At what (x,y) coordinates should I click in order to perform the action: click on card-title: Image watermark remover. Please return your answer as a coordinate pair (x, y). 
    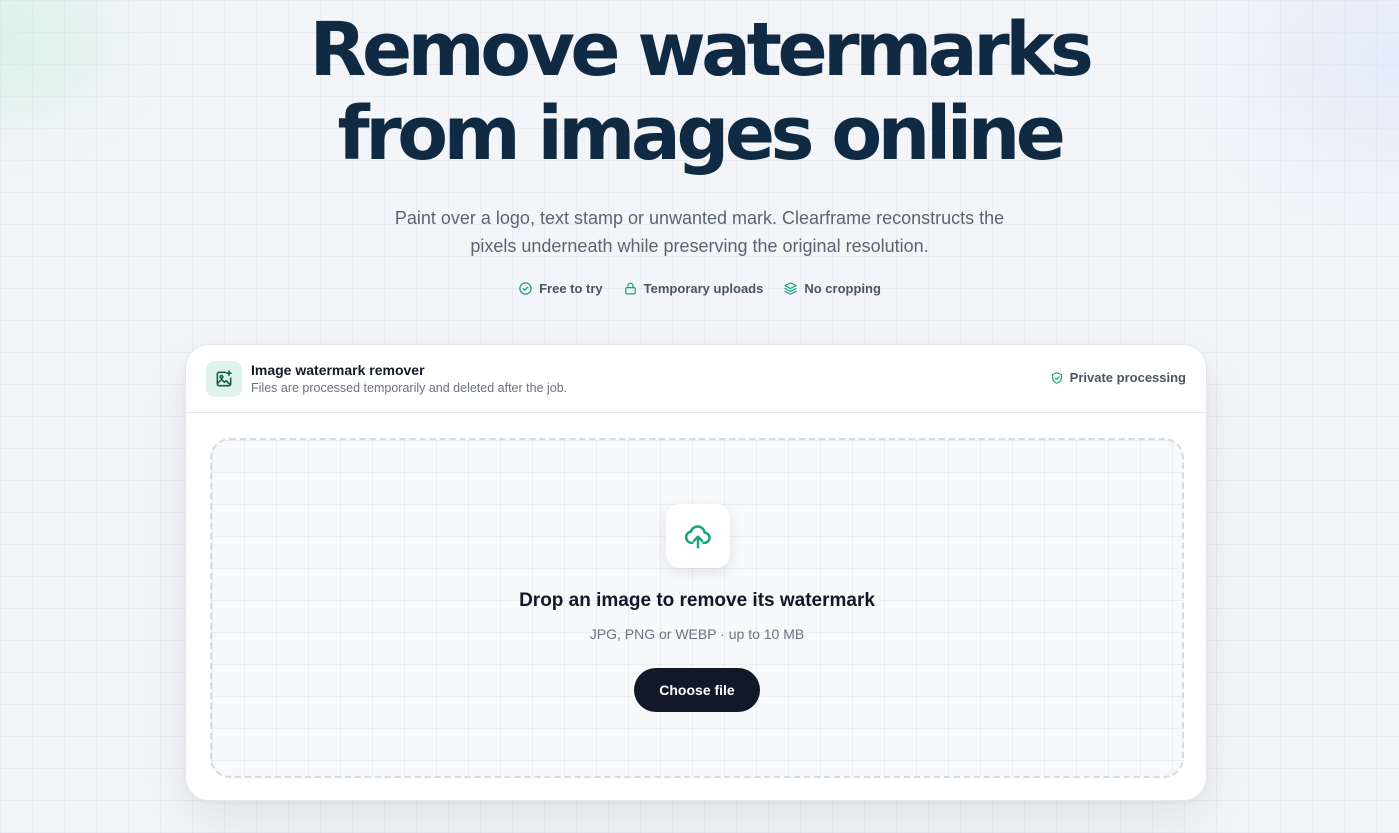
    Looking at the image, I should click on (338, 370).